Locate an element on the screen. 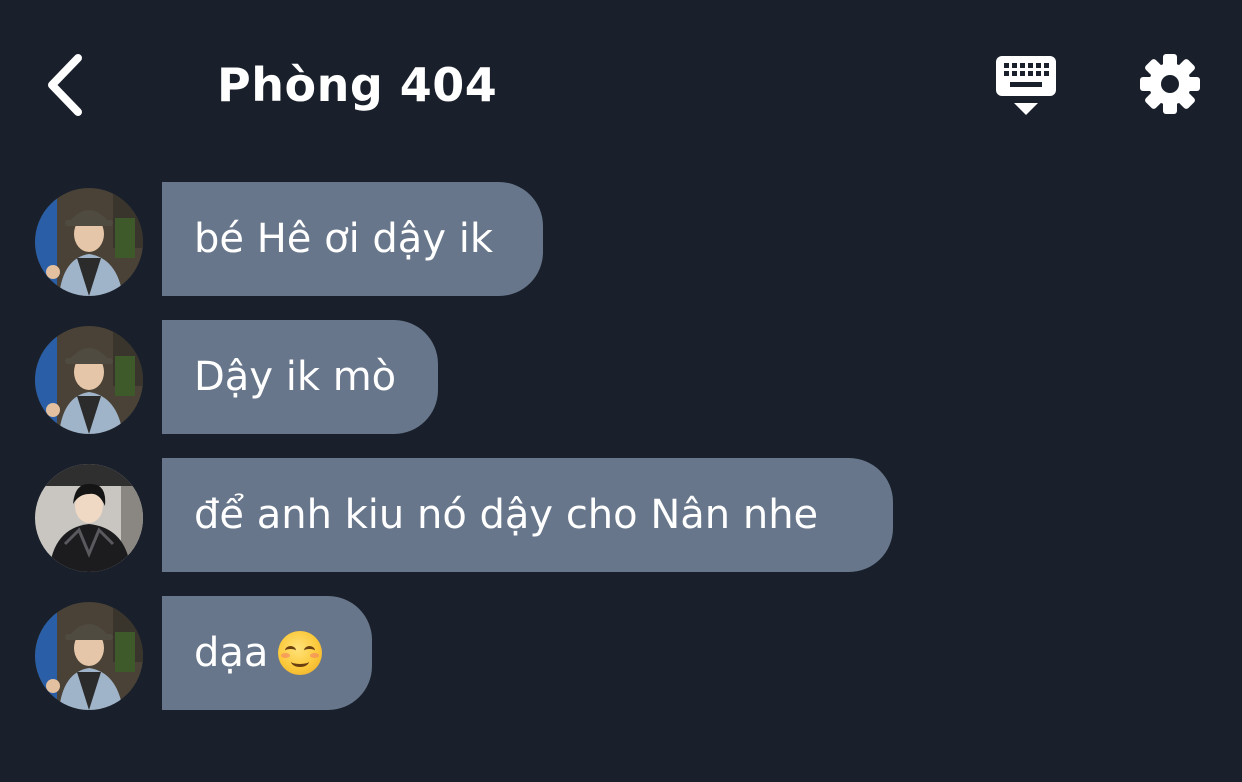 The image size is (1242, 782). keyboard-icon is located at coordinates (1026, 85).